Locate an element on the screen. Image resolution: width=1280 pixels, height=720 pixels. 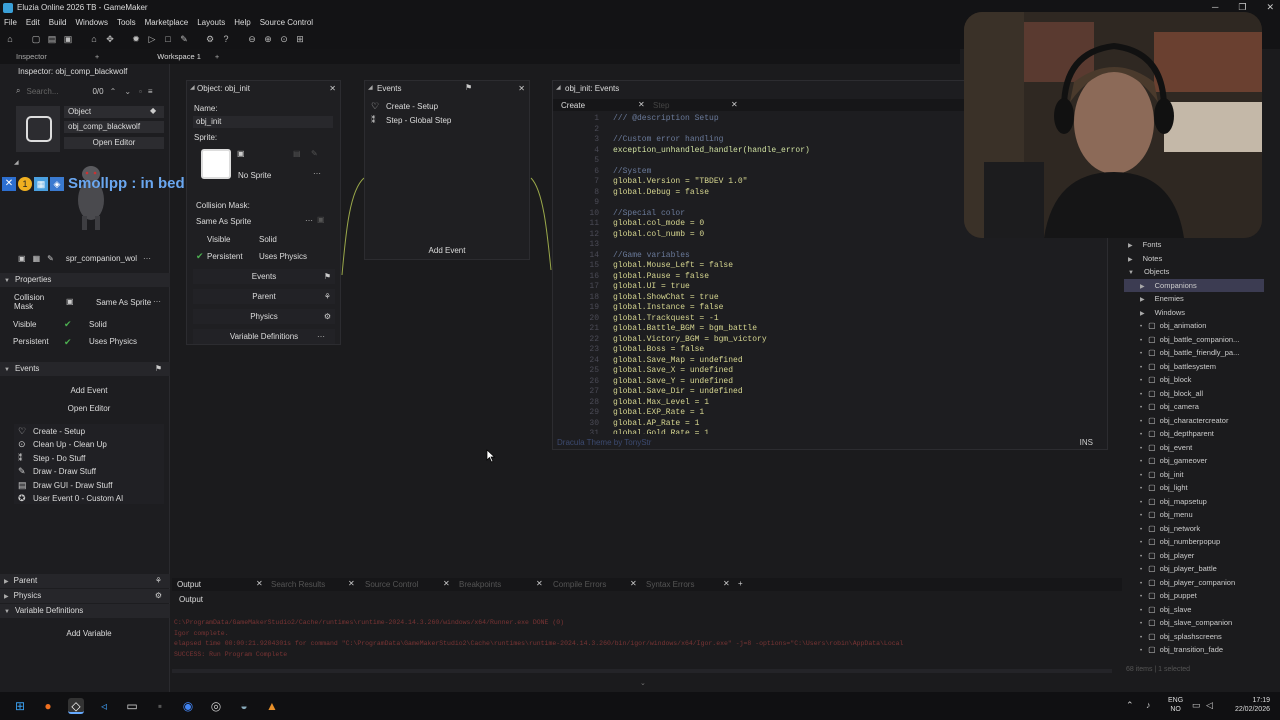
package-icon: ⌂ is located at coordinates (94, 39).